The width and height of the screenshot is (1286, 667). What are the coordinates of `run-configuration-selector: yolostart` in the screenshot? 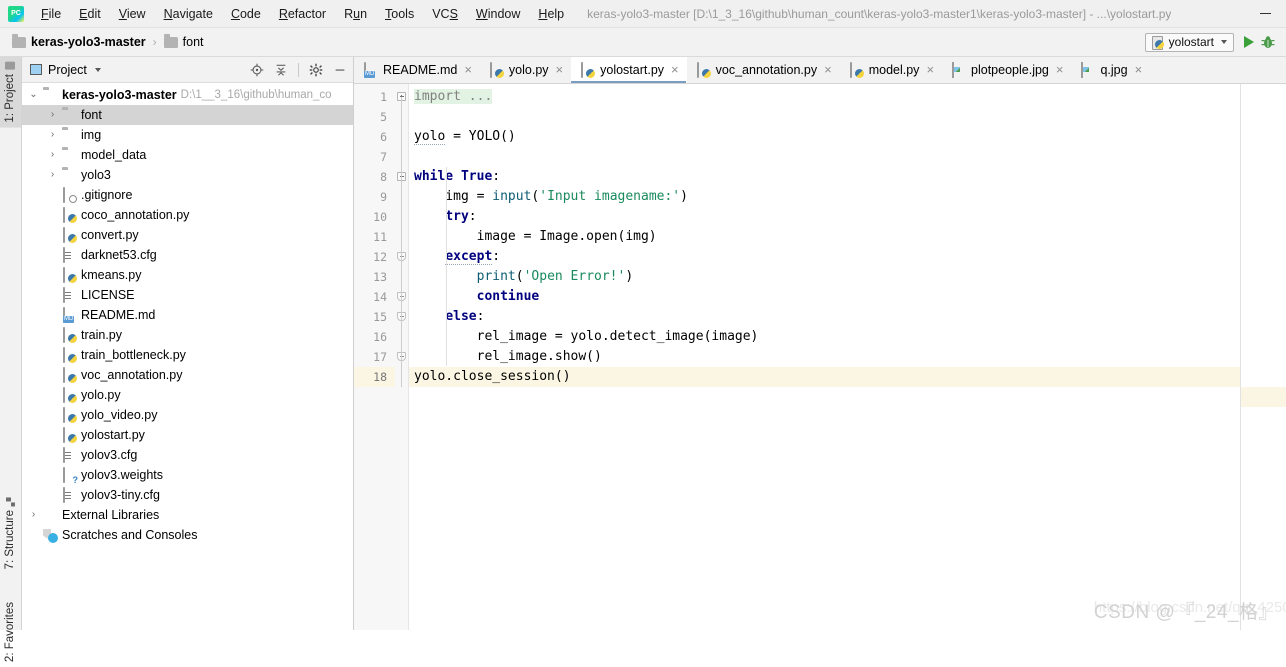 It's located at (1189, 42).